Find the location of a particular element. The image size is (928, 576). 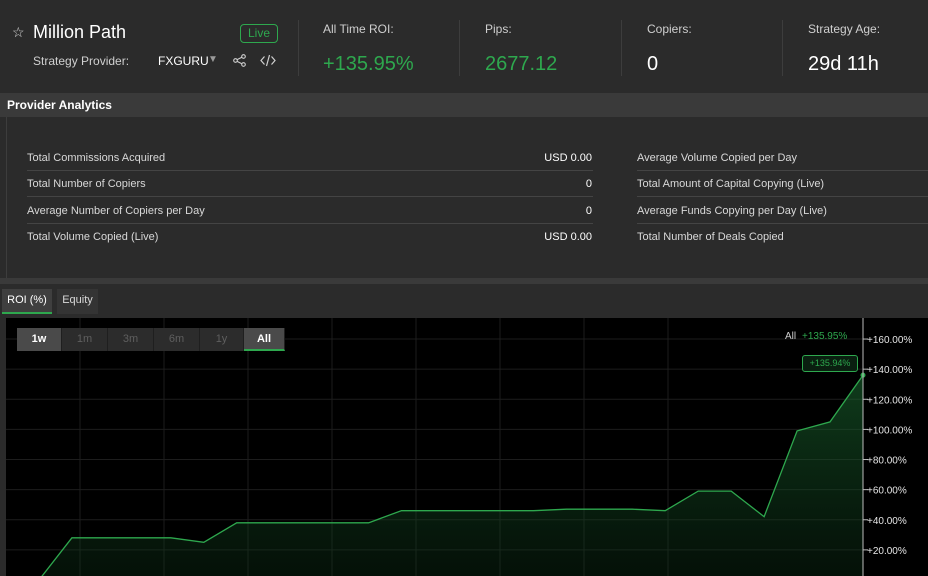

analytics-row-label: Total Number of Deals Copied is located at coordinates (710, 237).